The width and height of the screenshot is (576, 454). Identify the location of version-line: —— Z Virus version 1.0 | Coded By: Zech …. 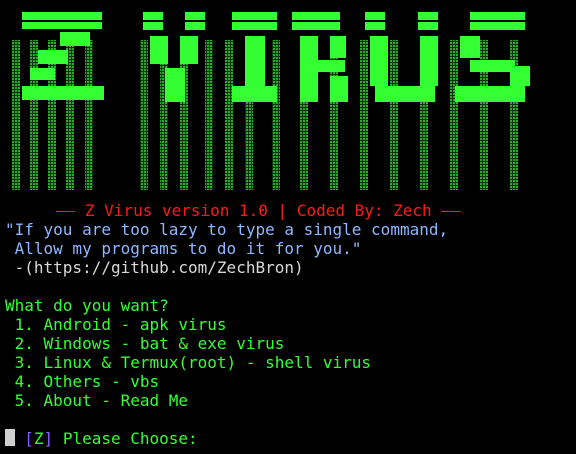
(258, 210).